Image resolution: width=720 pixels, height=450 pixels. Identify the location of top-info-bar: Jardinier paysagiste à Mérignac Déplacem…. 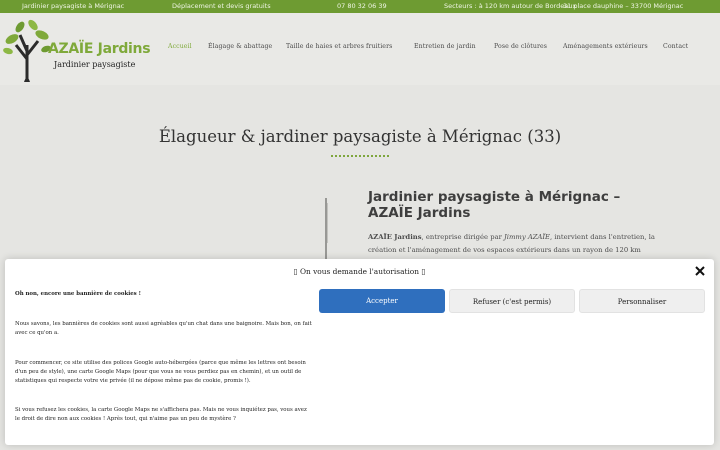
(360, 6).